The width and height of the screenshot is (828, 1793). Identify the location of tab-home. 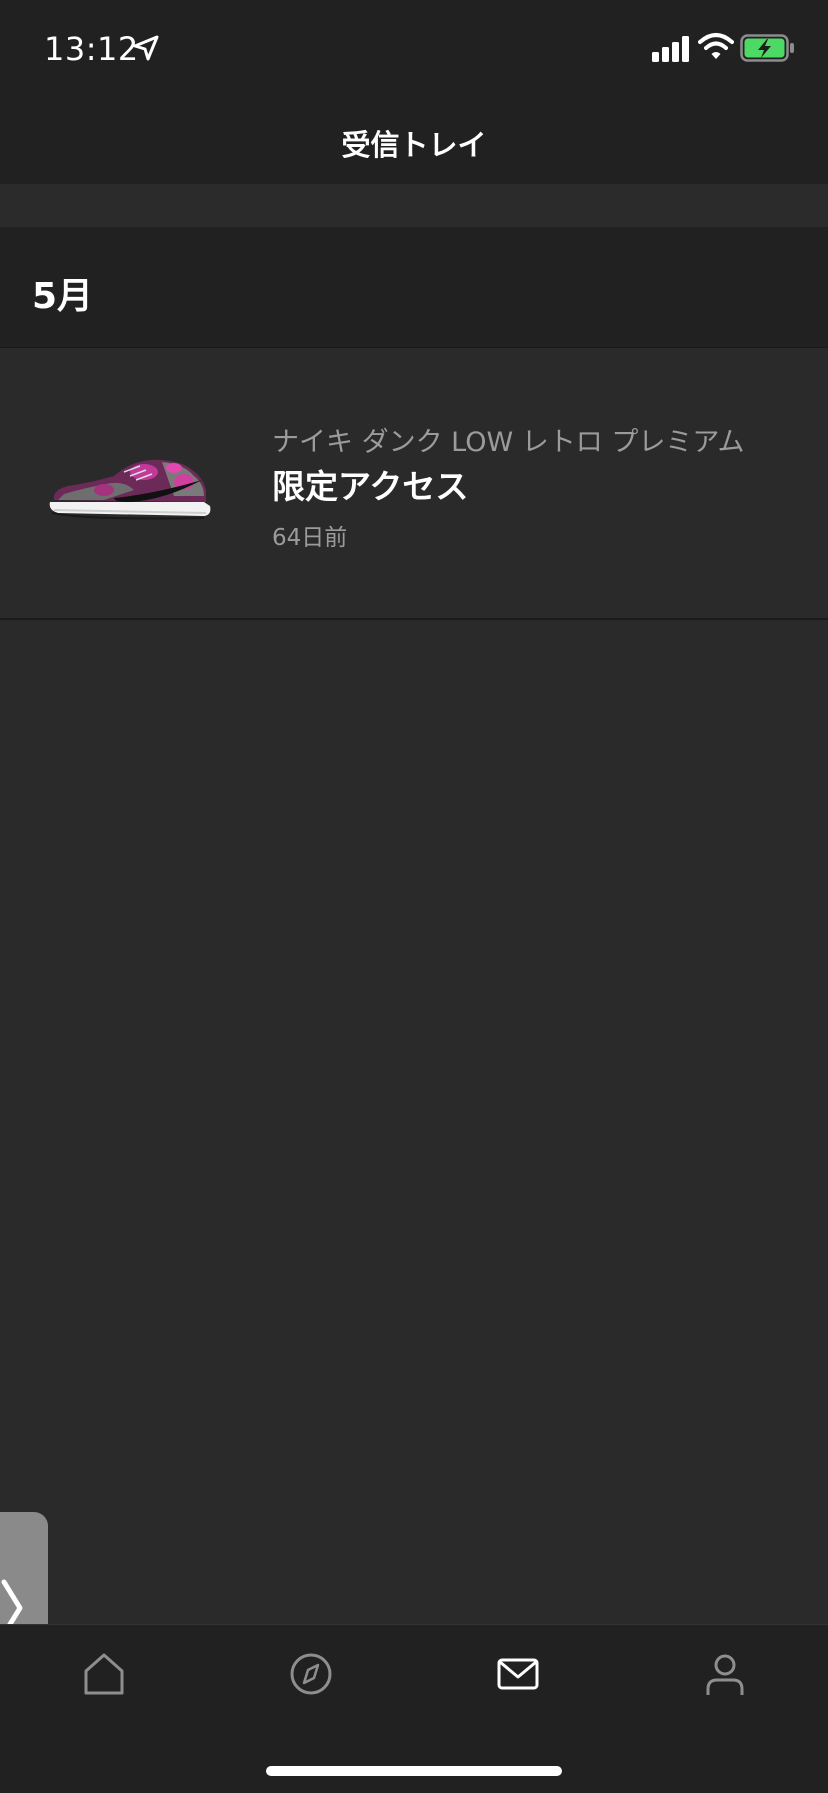
(104, 1674).